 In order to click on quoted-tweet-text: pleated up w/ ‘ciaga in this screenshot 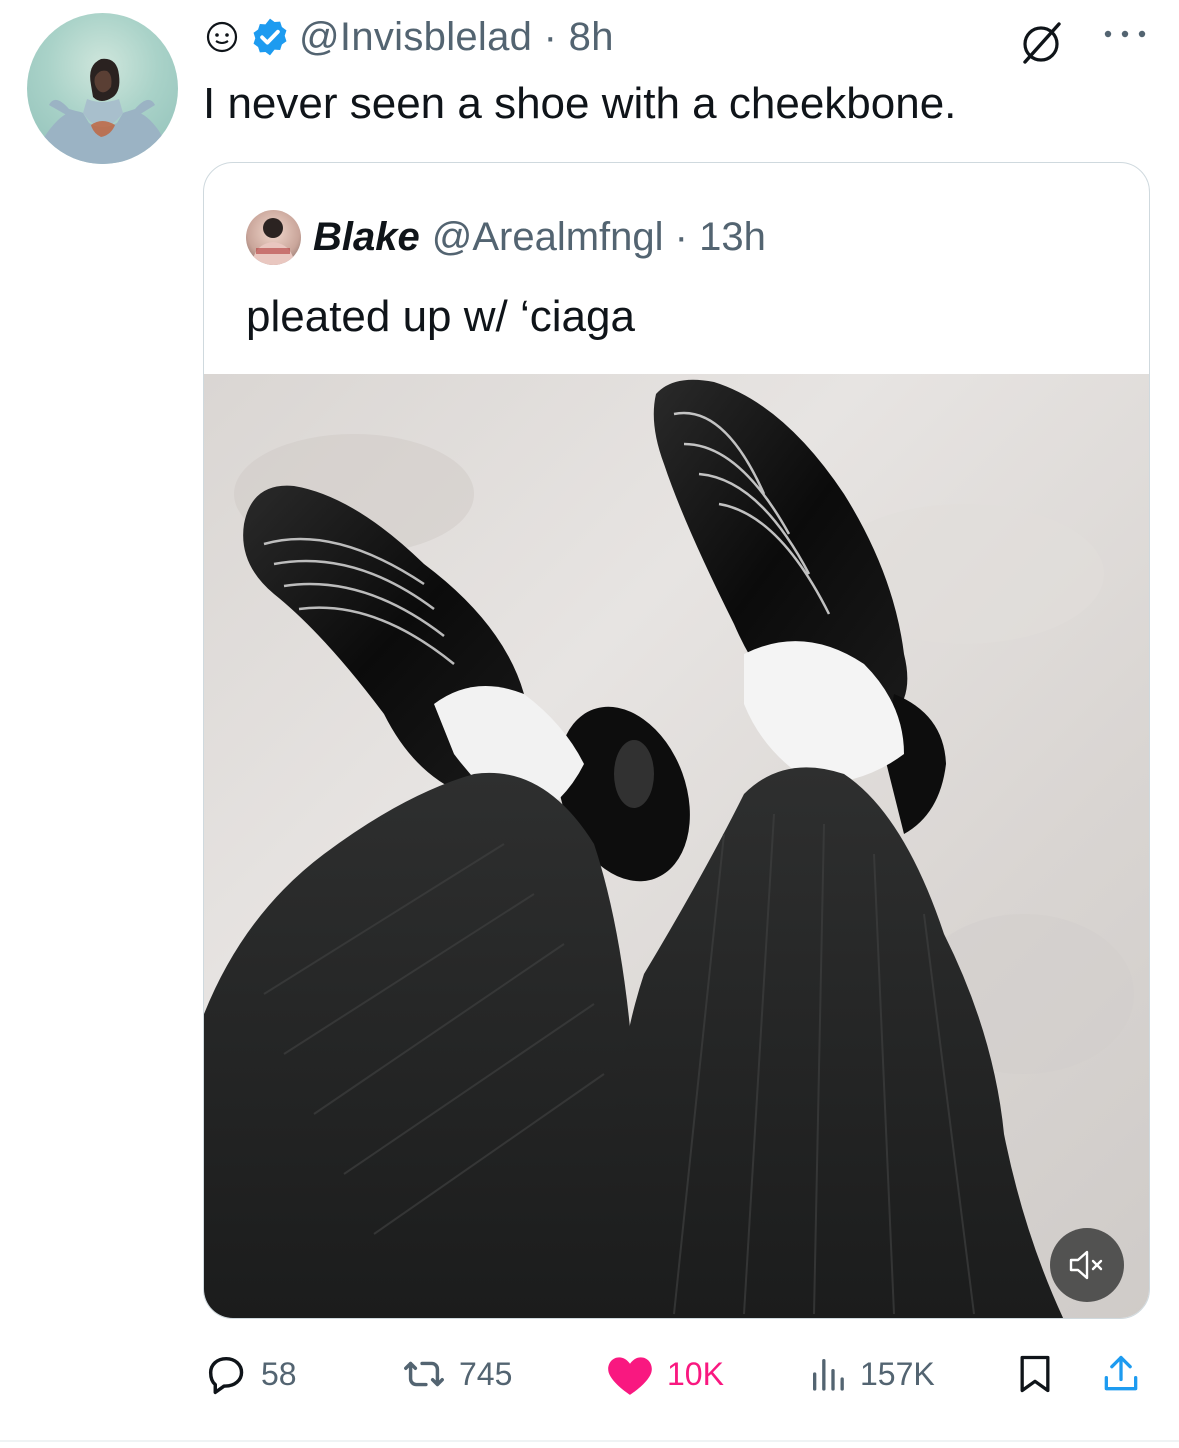, I will do `click(440, 316)`.